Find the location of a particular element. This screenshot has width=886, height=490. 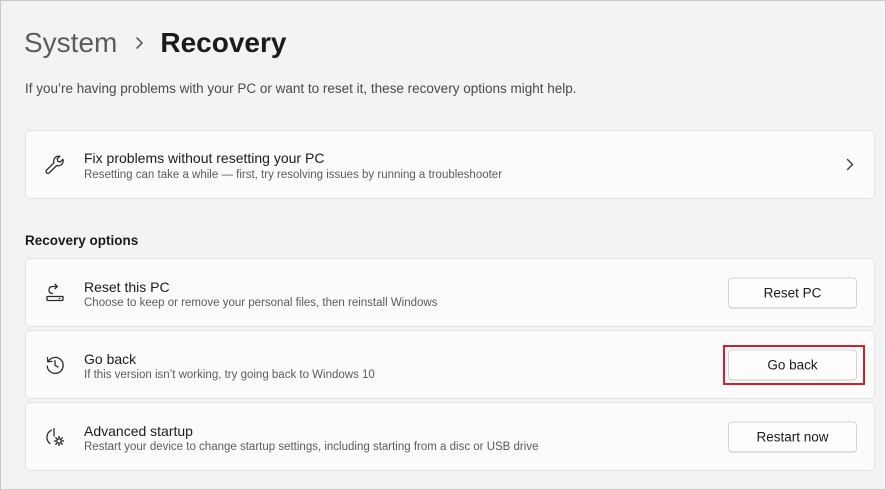

wrench-icon is located at coordinates (55, 165).